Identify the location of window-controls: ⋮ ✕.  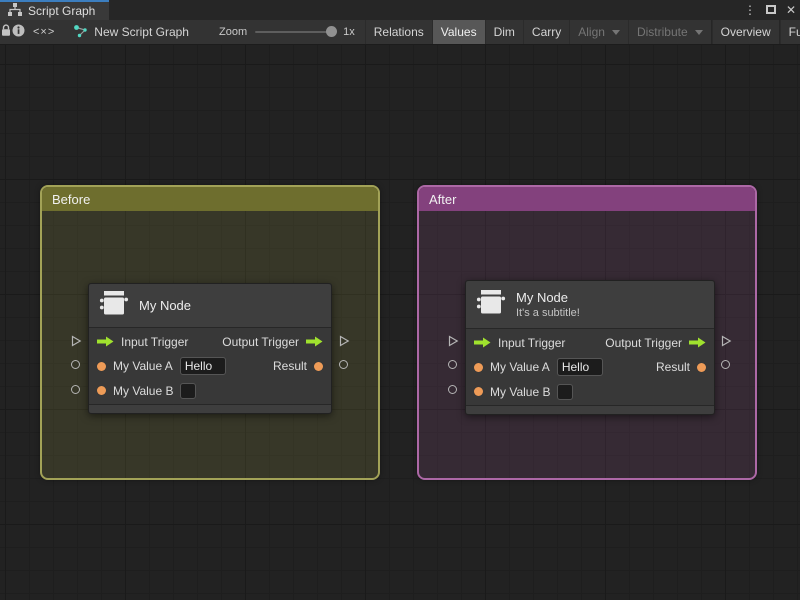
(770, 10).